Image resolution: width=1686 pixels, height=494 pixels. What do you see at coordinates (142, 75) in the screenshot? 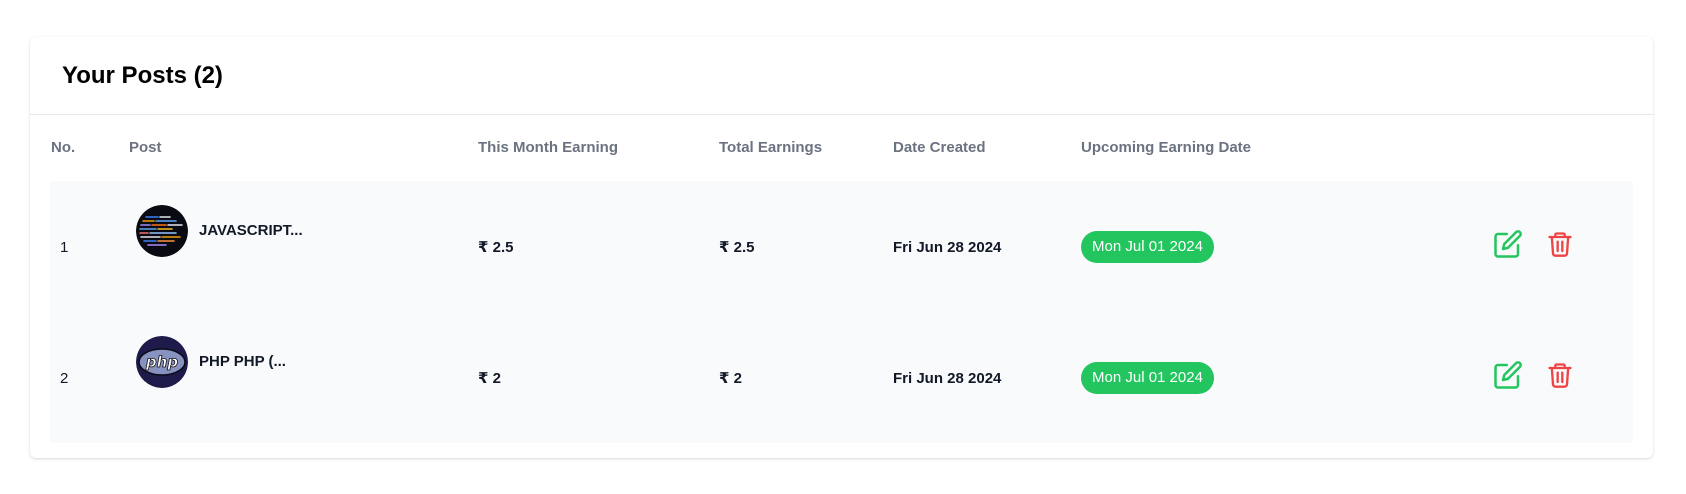
I see `page-title: Your Posts (2)` at bounding box center [142, 75].